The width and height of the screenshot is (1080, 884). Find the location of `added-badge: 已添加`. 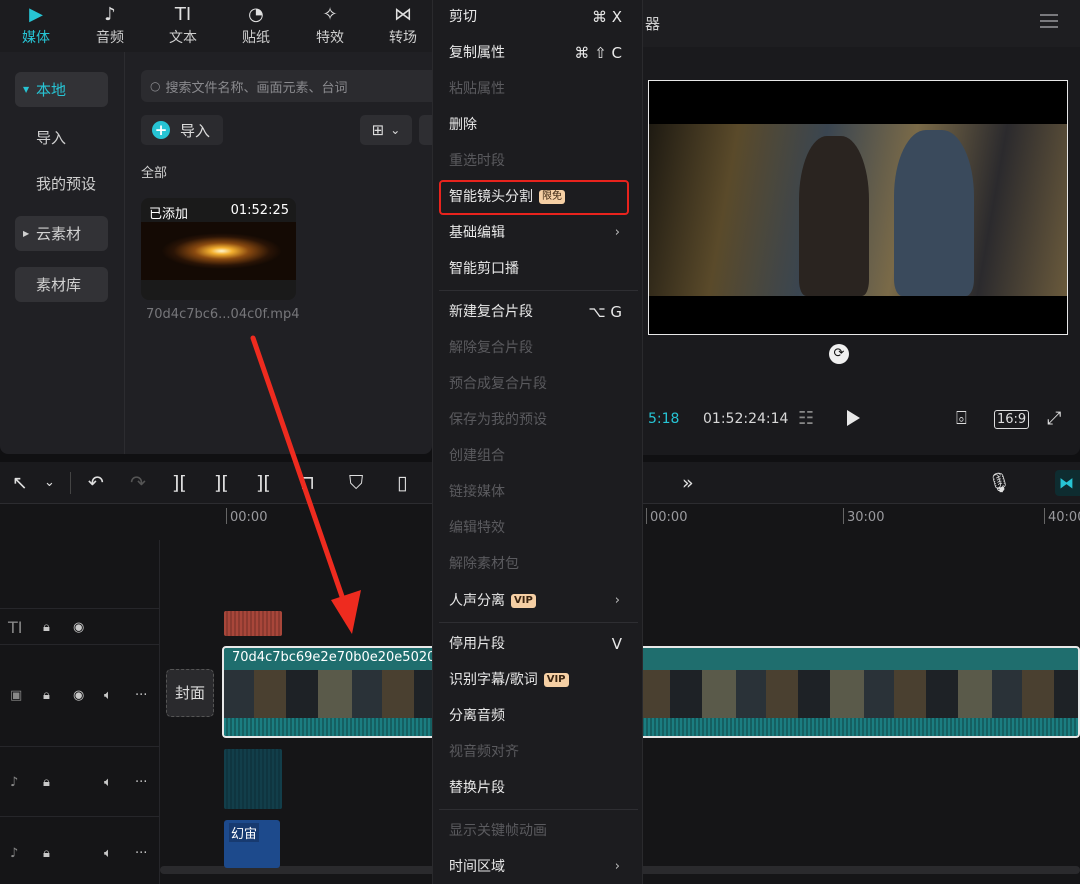

added-badge: 已添加 is located at coordinates (169, 214).